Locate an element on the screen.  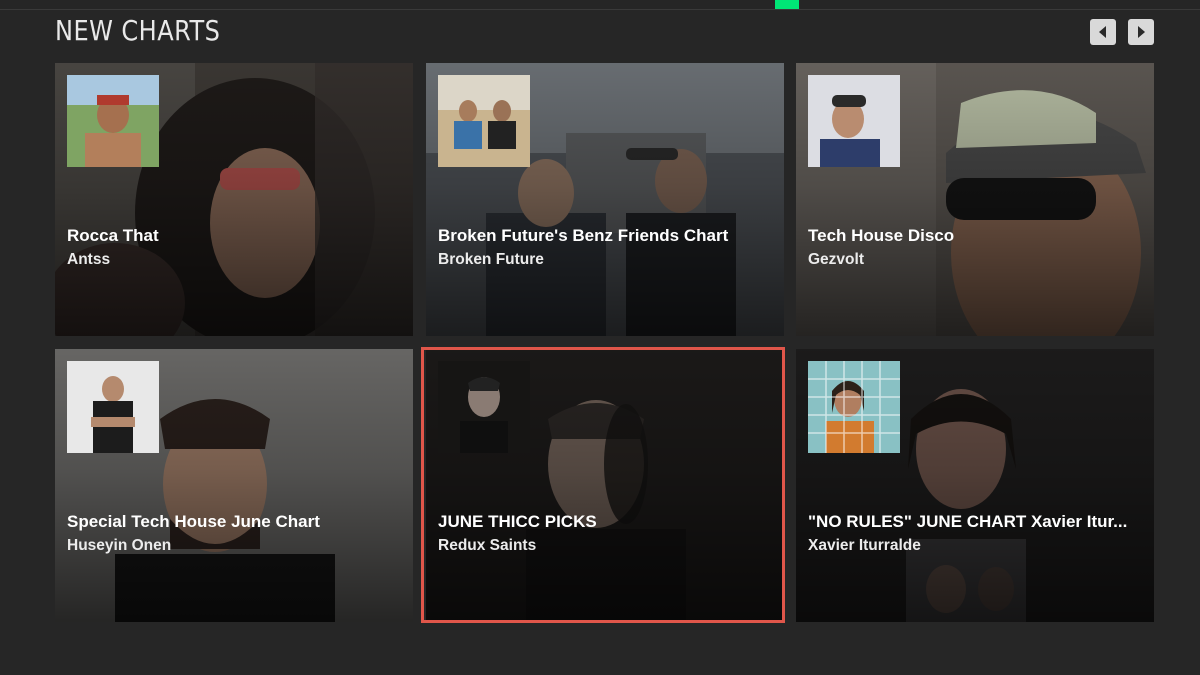
chart-title: Broken Future's Benz Friends Chart is located at coordinates (583, 235).